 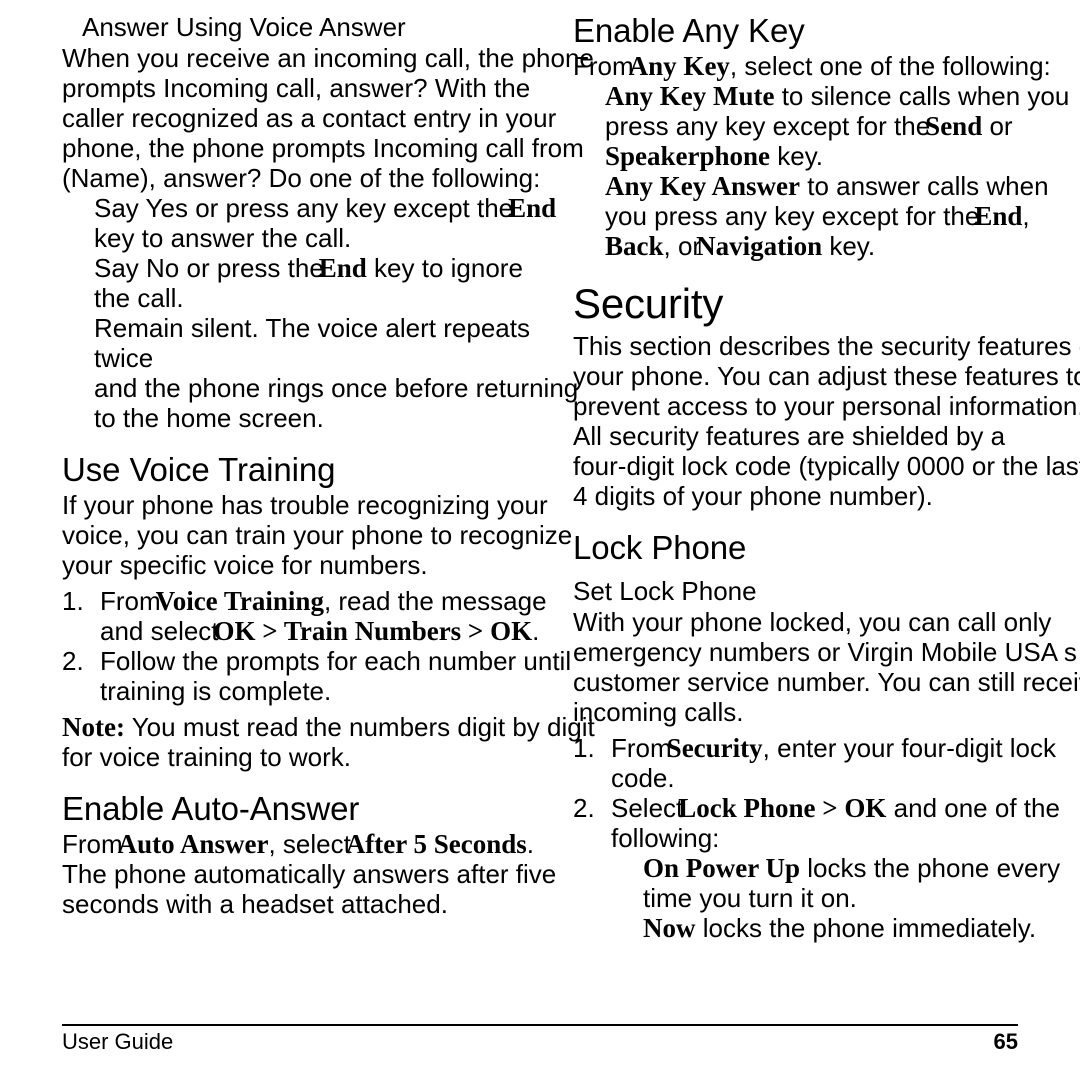 What do you see at coordinates (435, 601) in the screenshot?
I see `text-run: , read the message` at bounding box center [435, 601].